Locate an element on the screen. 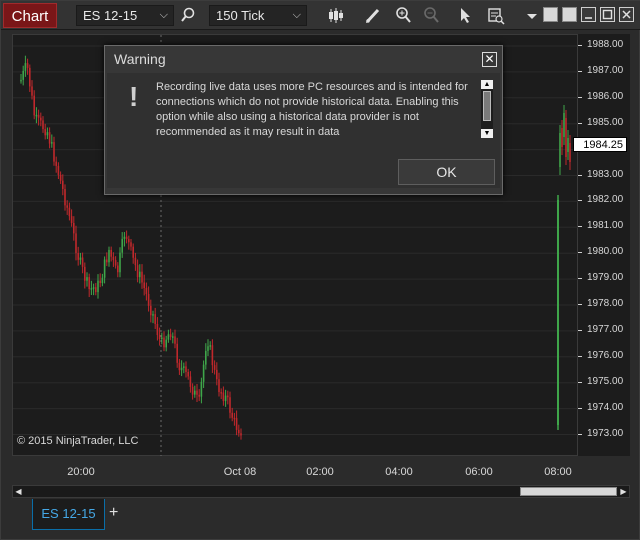  tab-es-12-15: ES 12-15 is located at coordinates (68, 514).